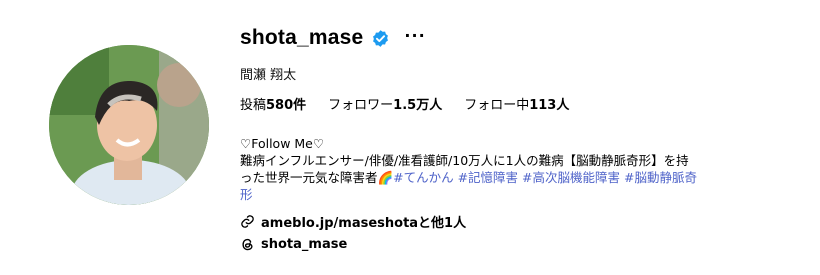  Describe the element at coordinates (247, 244) in the screenshot. I see `threads-icon` at that location.